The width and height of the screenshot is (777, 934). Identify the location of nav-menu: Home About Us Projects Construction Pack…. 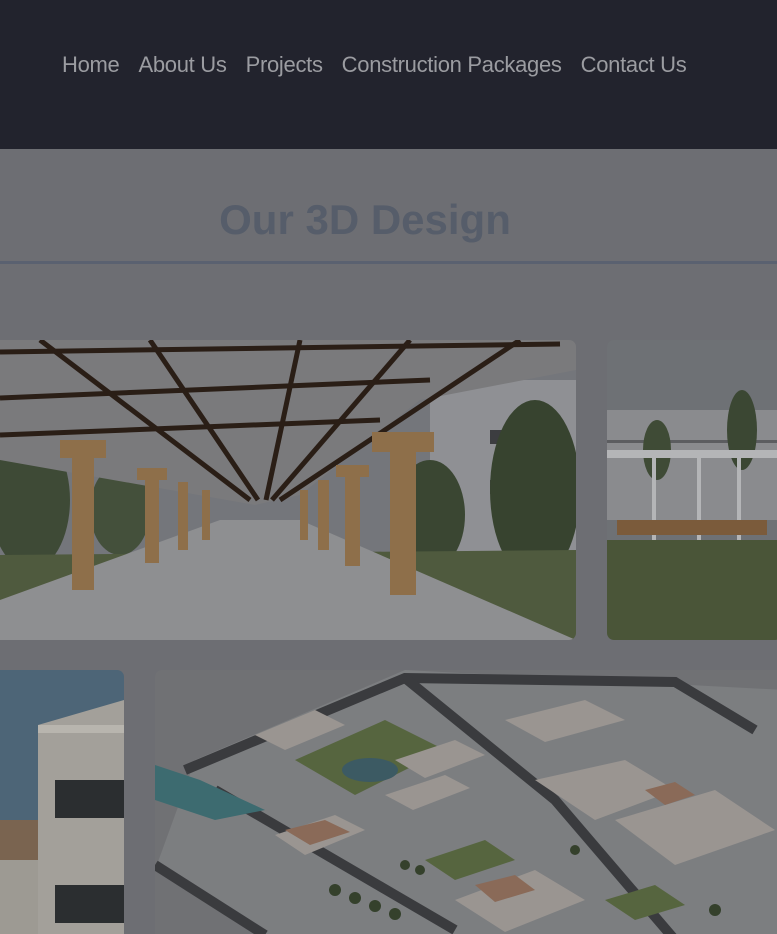
(374, 65).